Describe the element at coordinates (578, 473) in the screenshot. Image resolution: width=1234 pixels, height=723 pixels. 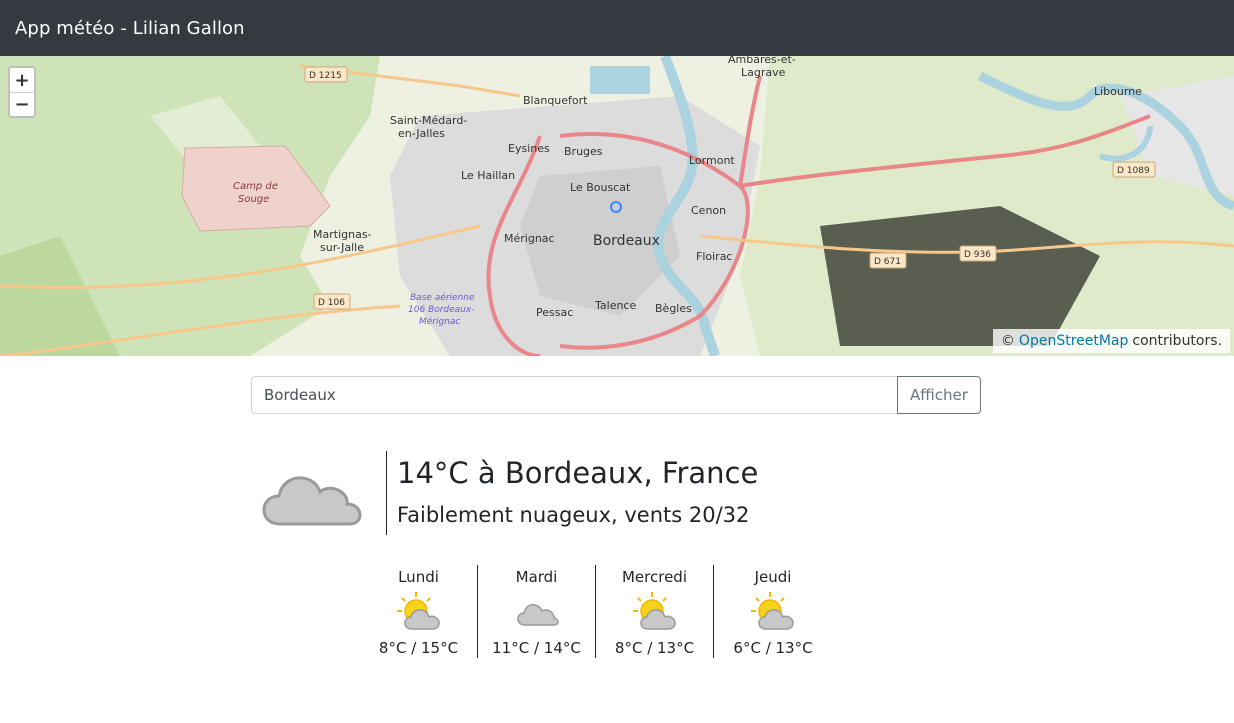
I see `current-weather-title: 14°C à Bordeaux, France` at that location.